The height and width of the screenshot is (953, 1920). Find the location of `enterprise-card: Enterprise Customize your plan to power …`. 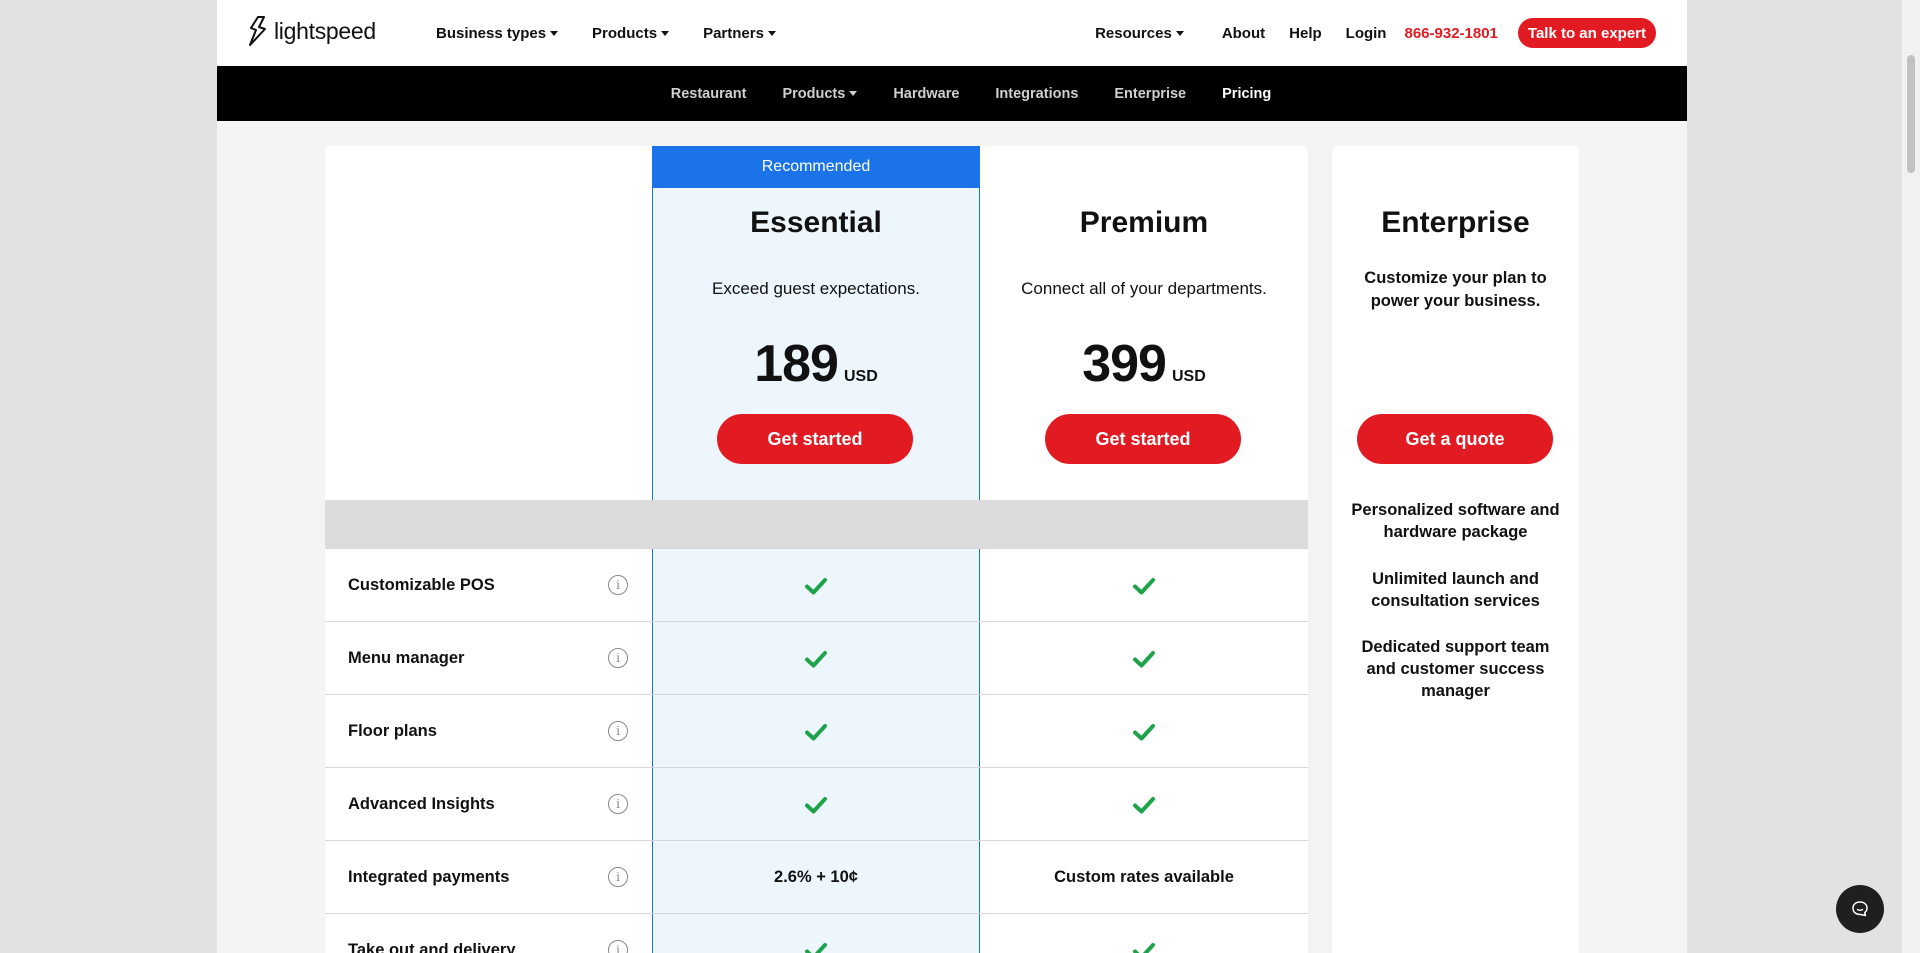

enterprise-card: Enterprise Customize your plan to power … is located at coordinates (1455, 549).